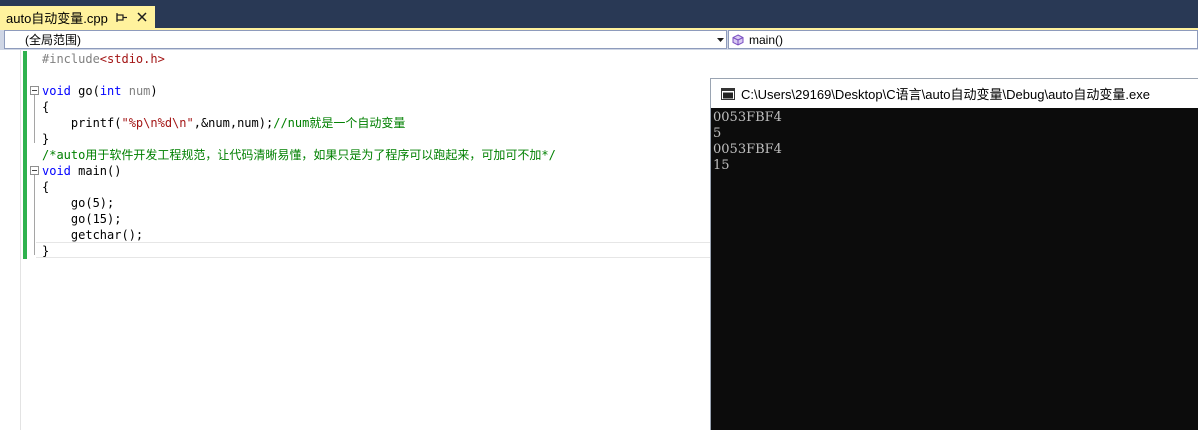 Image resolution: width=1198 pixels, height=430 pixels. What do you see at coordinates (233, 123) in the screenshot?
I see `printf-args: ,&num,num);` at bounding box center [233, 123].